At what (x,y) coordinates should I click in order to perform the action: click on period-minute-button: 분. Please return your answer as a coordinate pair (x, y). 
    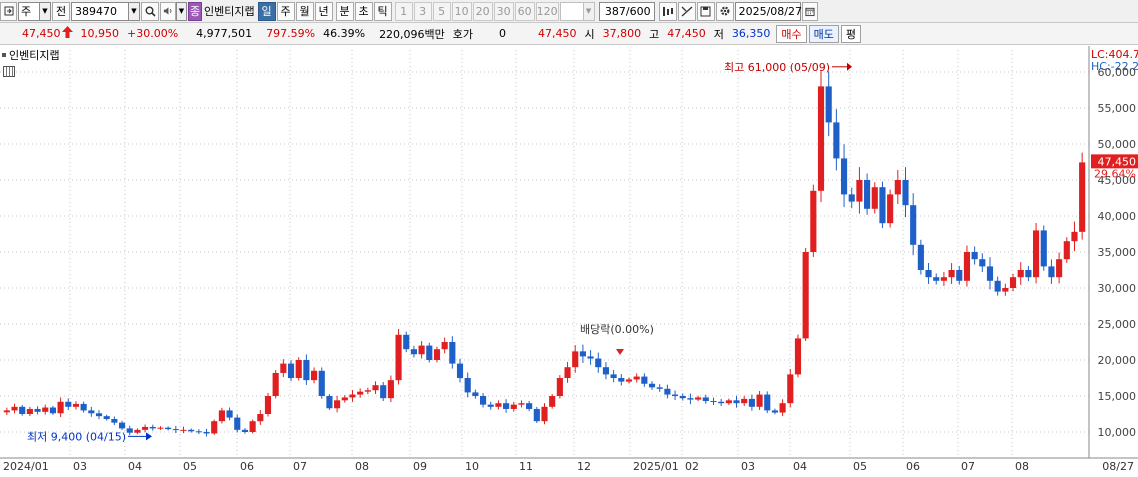
    Looking at the image, I should click on (344, 11).